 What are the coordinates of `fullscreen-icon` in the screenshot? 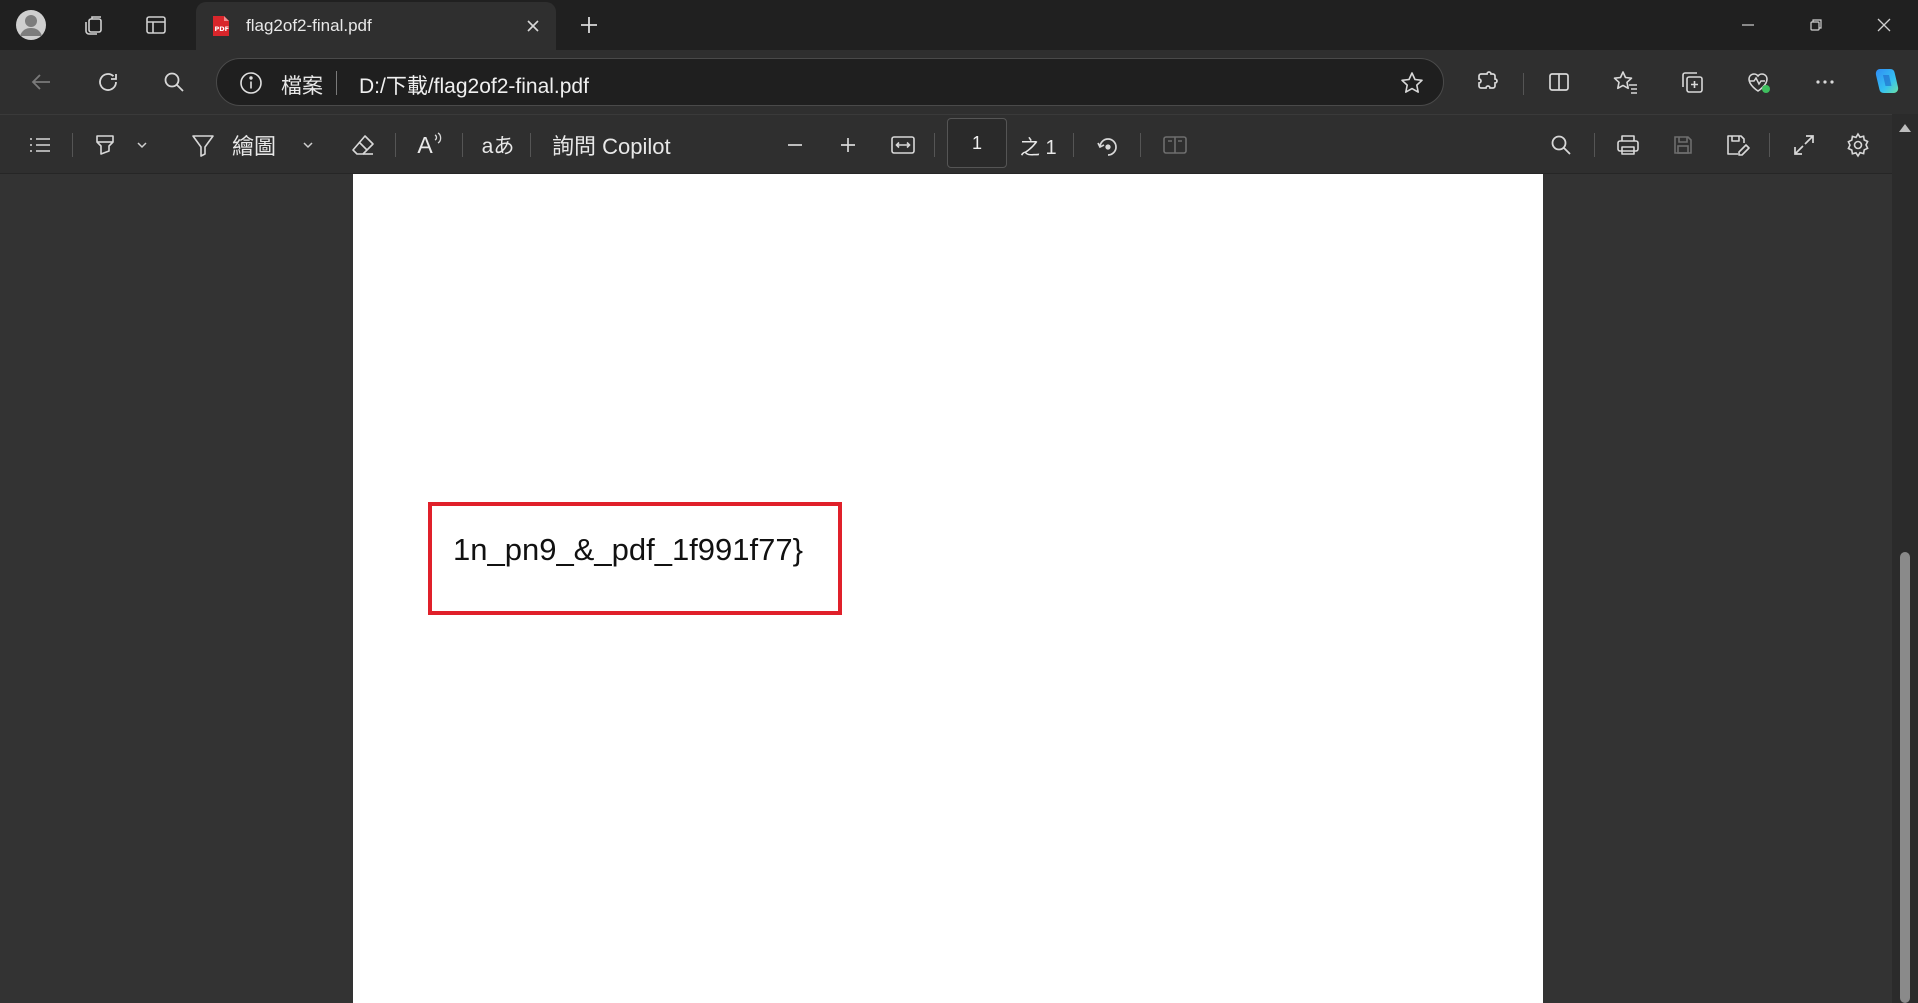 It's located at (1804, 145).